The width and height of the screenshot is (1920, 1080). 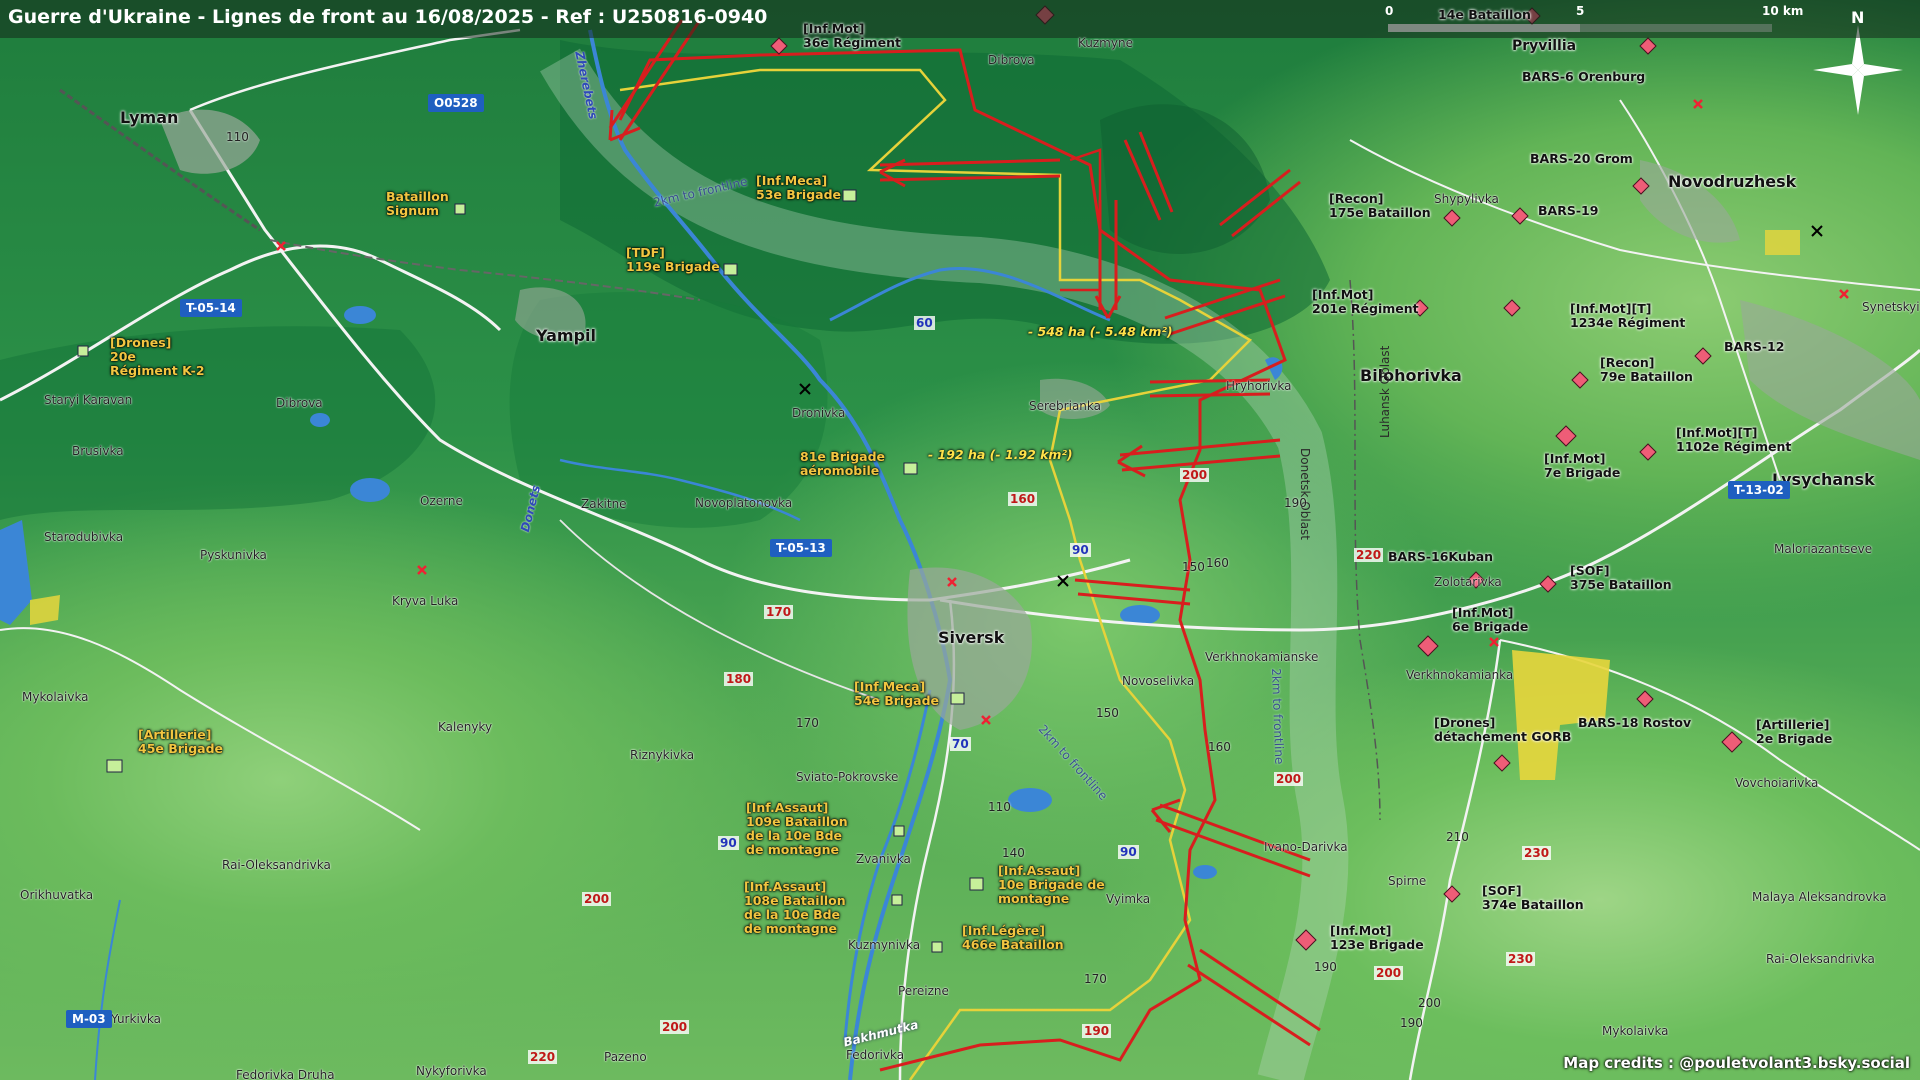 What do you see at coordinates (1759, 490) in the screenshot?
I see `road-shield-t1302: T-13-02` at bounding box center [1759, 490].